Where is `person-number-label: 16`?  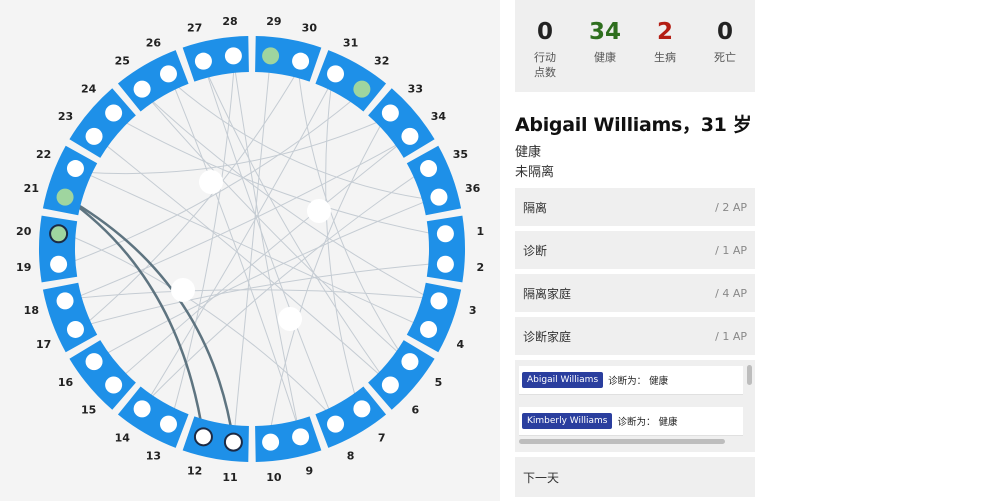 person-number-label: 16 is located at coordinates (66, 382).